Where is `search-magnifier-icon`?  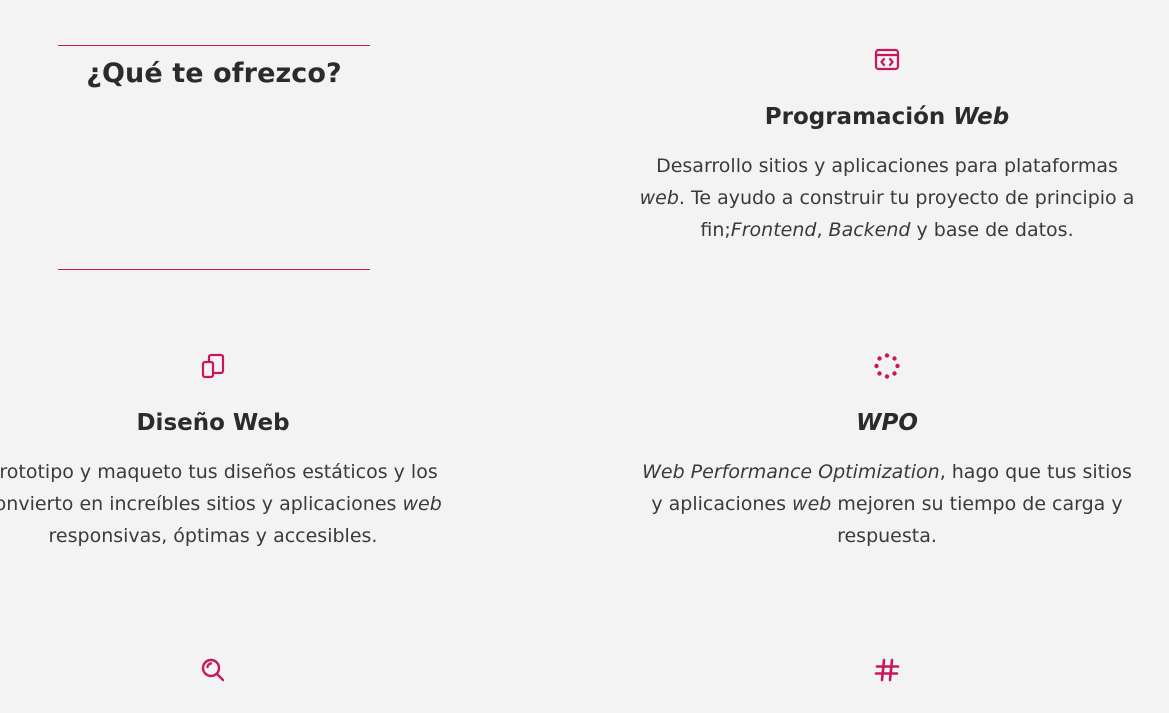
search-magnifier-icon is located at coordinates (213, 670).